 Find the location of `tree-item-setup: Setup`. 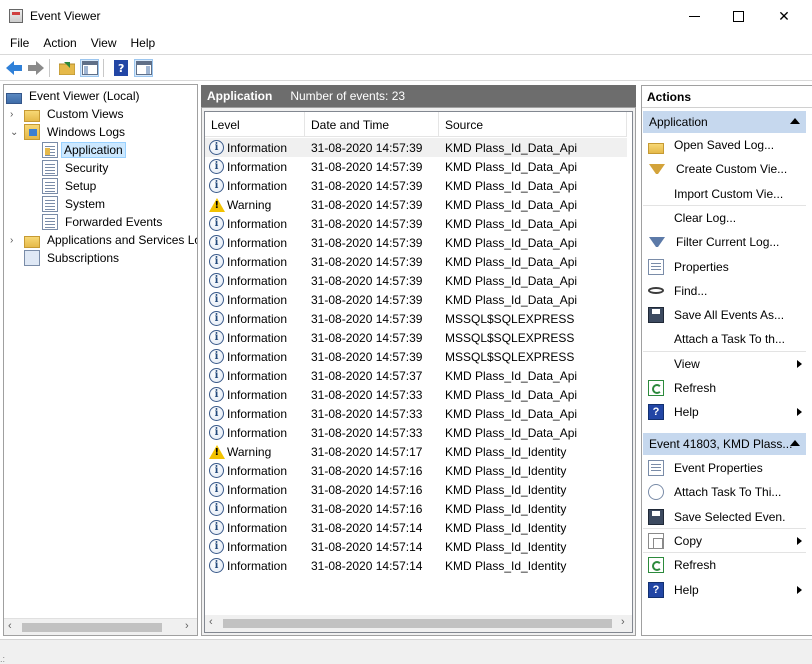

tree-item-setup: Setup is located at coordinates (71, 186).